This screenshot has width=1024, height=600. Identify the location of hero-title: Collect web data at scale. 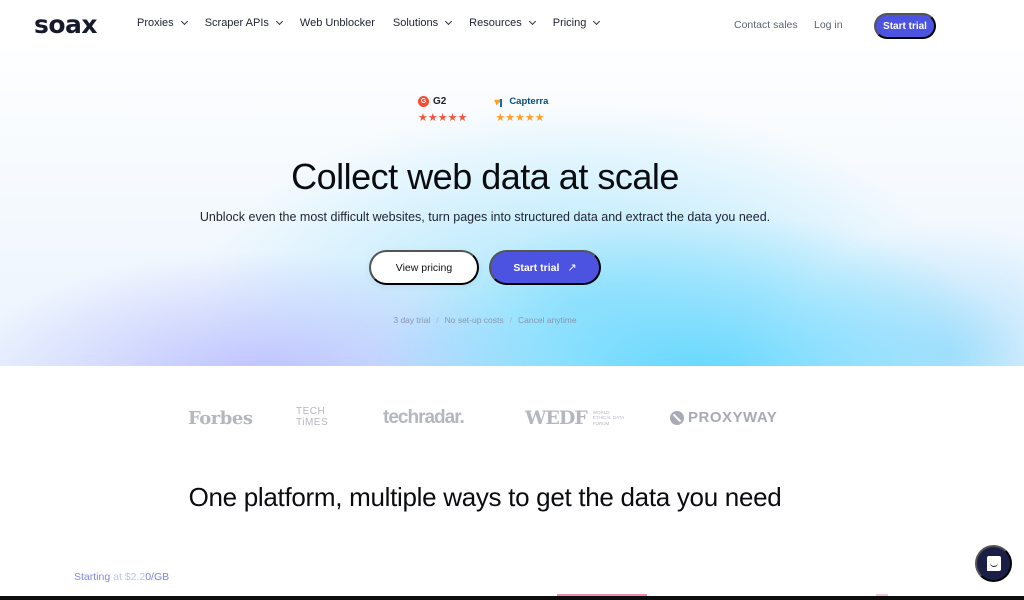
(485, 176).